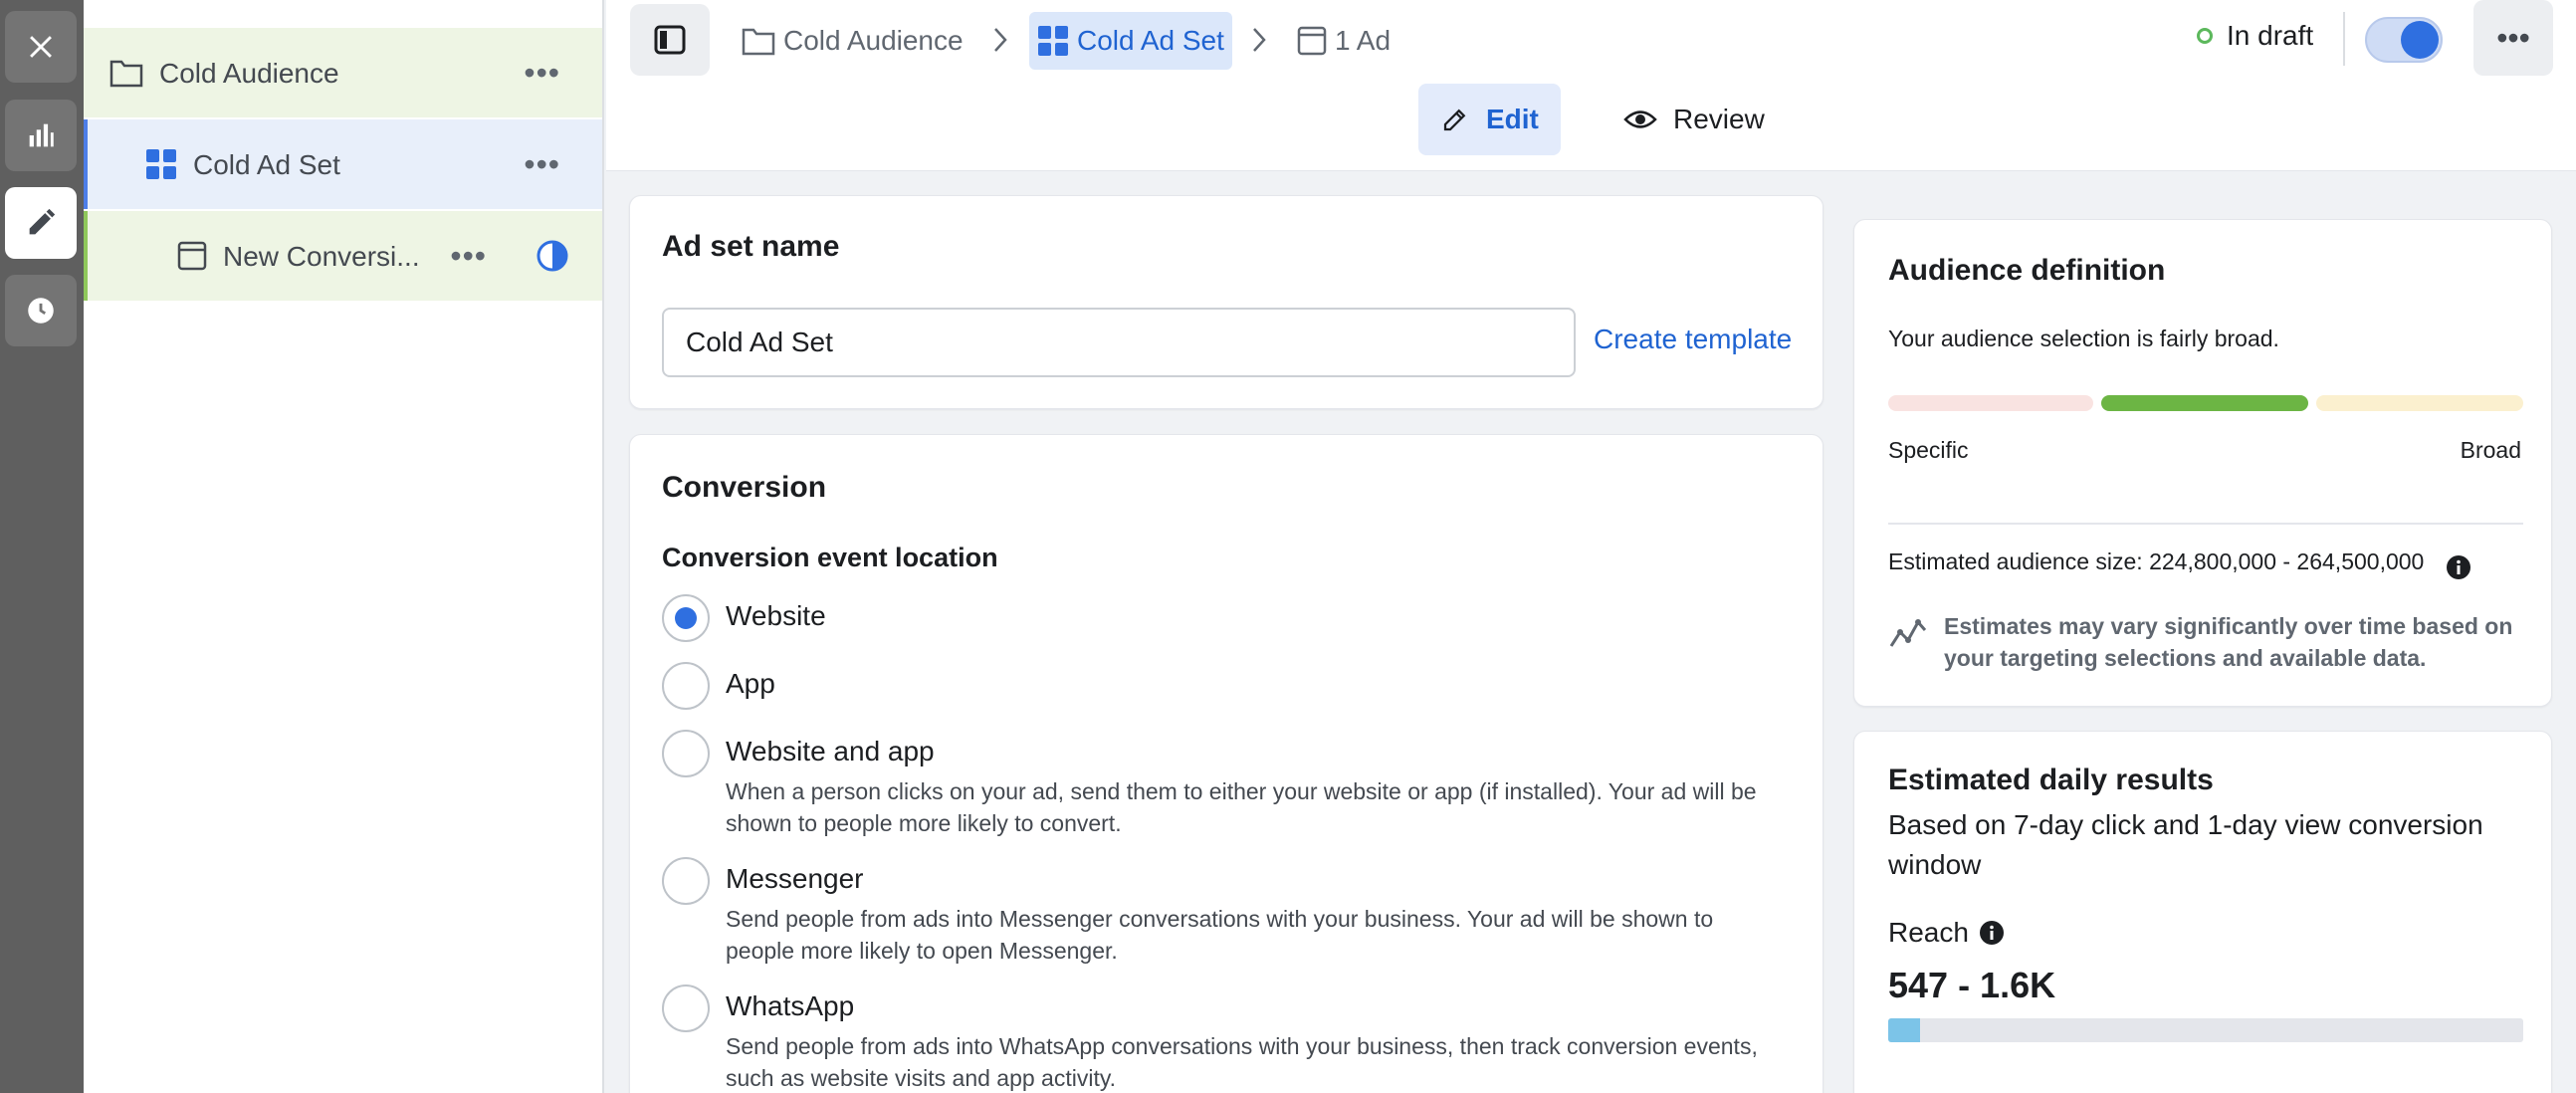 Image resolution: width=2576 pixels, height=1093 pixels. Describe the element at coordinates (744, 487) in the screenshot. I see `card-title: Conversion` at that location.